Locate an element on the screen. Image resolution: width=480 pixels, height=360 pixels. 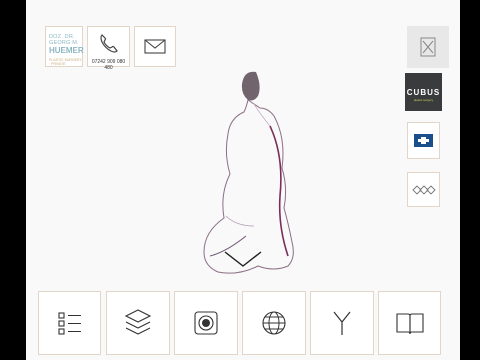
mail-icon is located at coordinates (155, 46).